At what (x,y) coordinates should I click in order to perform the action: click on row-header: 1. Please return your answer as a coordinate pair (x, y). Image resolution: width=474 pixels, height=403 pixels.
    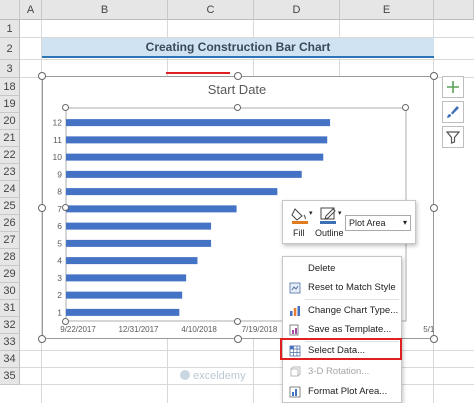
    Looking at the image, I should click on (10, 29).